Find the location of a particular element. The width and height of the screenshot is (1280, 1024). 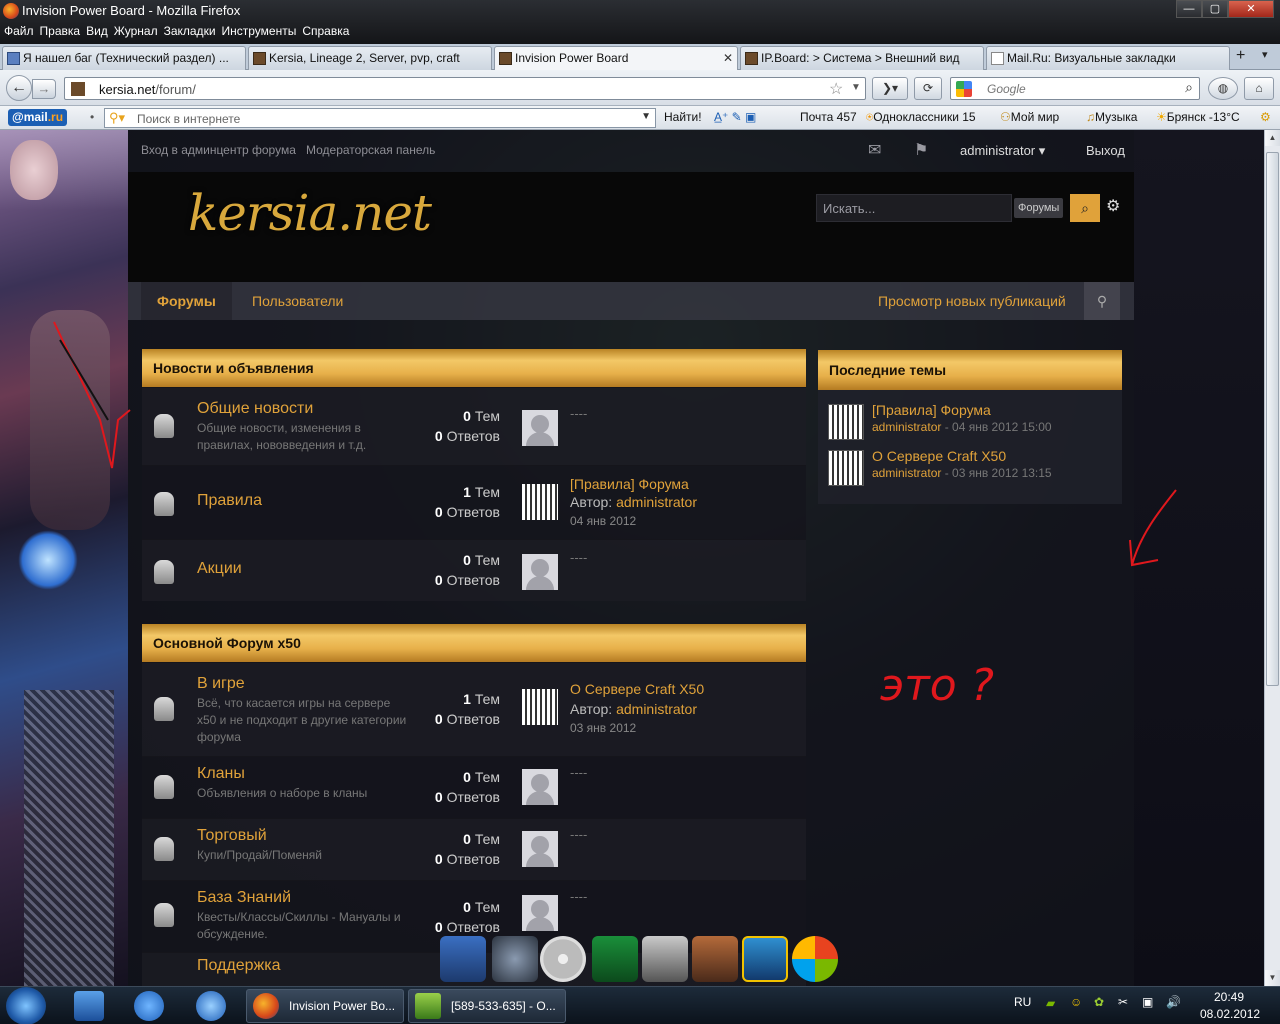

forum-name: Правила is located at coordinates (229, 501).